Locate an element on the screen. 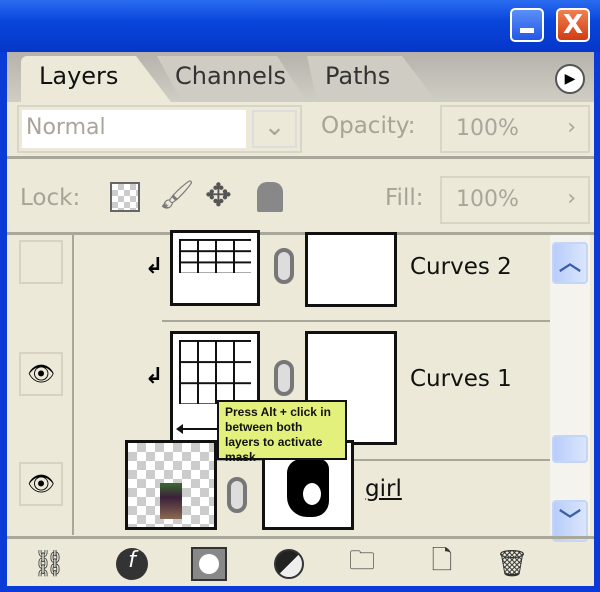  lock-all-icon is located at coordinates (270, 197).